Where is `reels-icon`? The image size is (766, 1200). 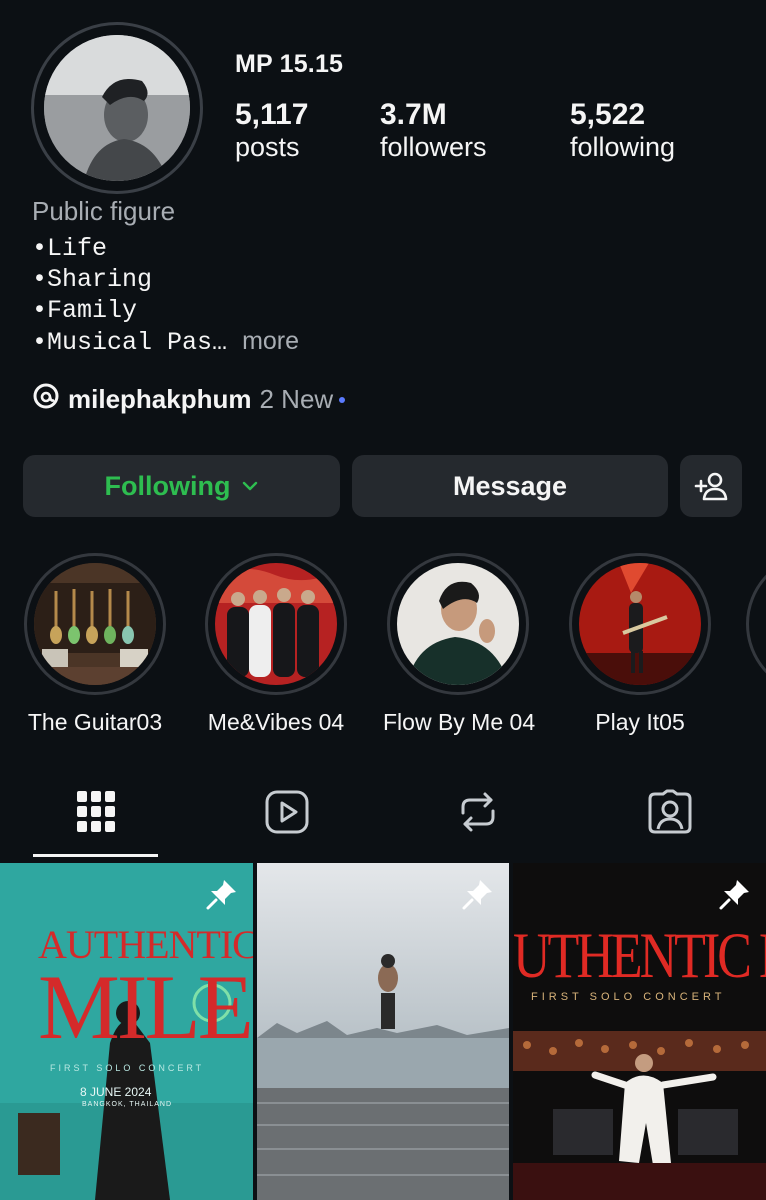 reels-icon is located at coordinates (287, 812).